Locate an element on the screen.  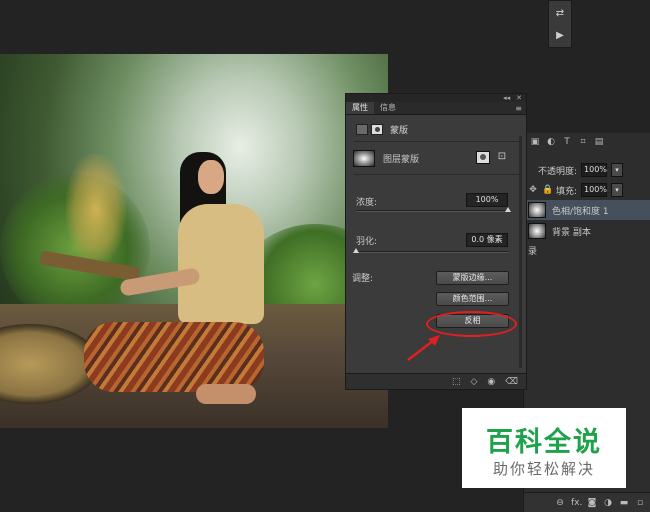
play-icon: ▶ is located at coordinates (560, 36).